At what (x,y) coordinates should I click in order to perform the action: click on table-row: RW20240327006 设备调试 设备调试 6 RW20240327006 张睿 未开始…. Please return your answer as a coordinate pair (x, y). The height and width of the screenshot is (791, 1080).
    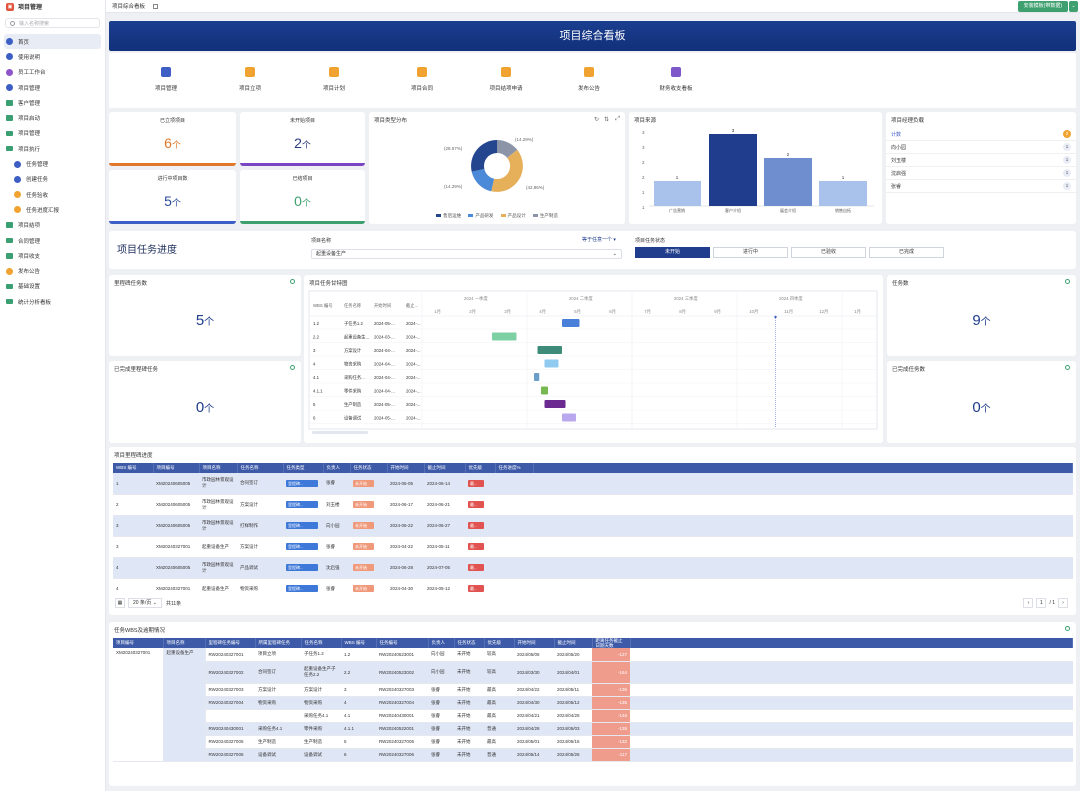
    Looking at the image, I should click on (593, 755).